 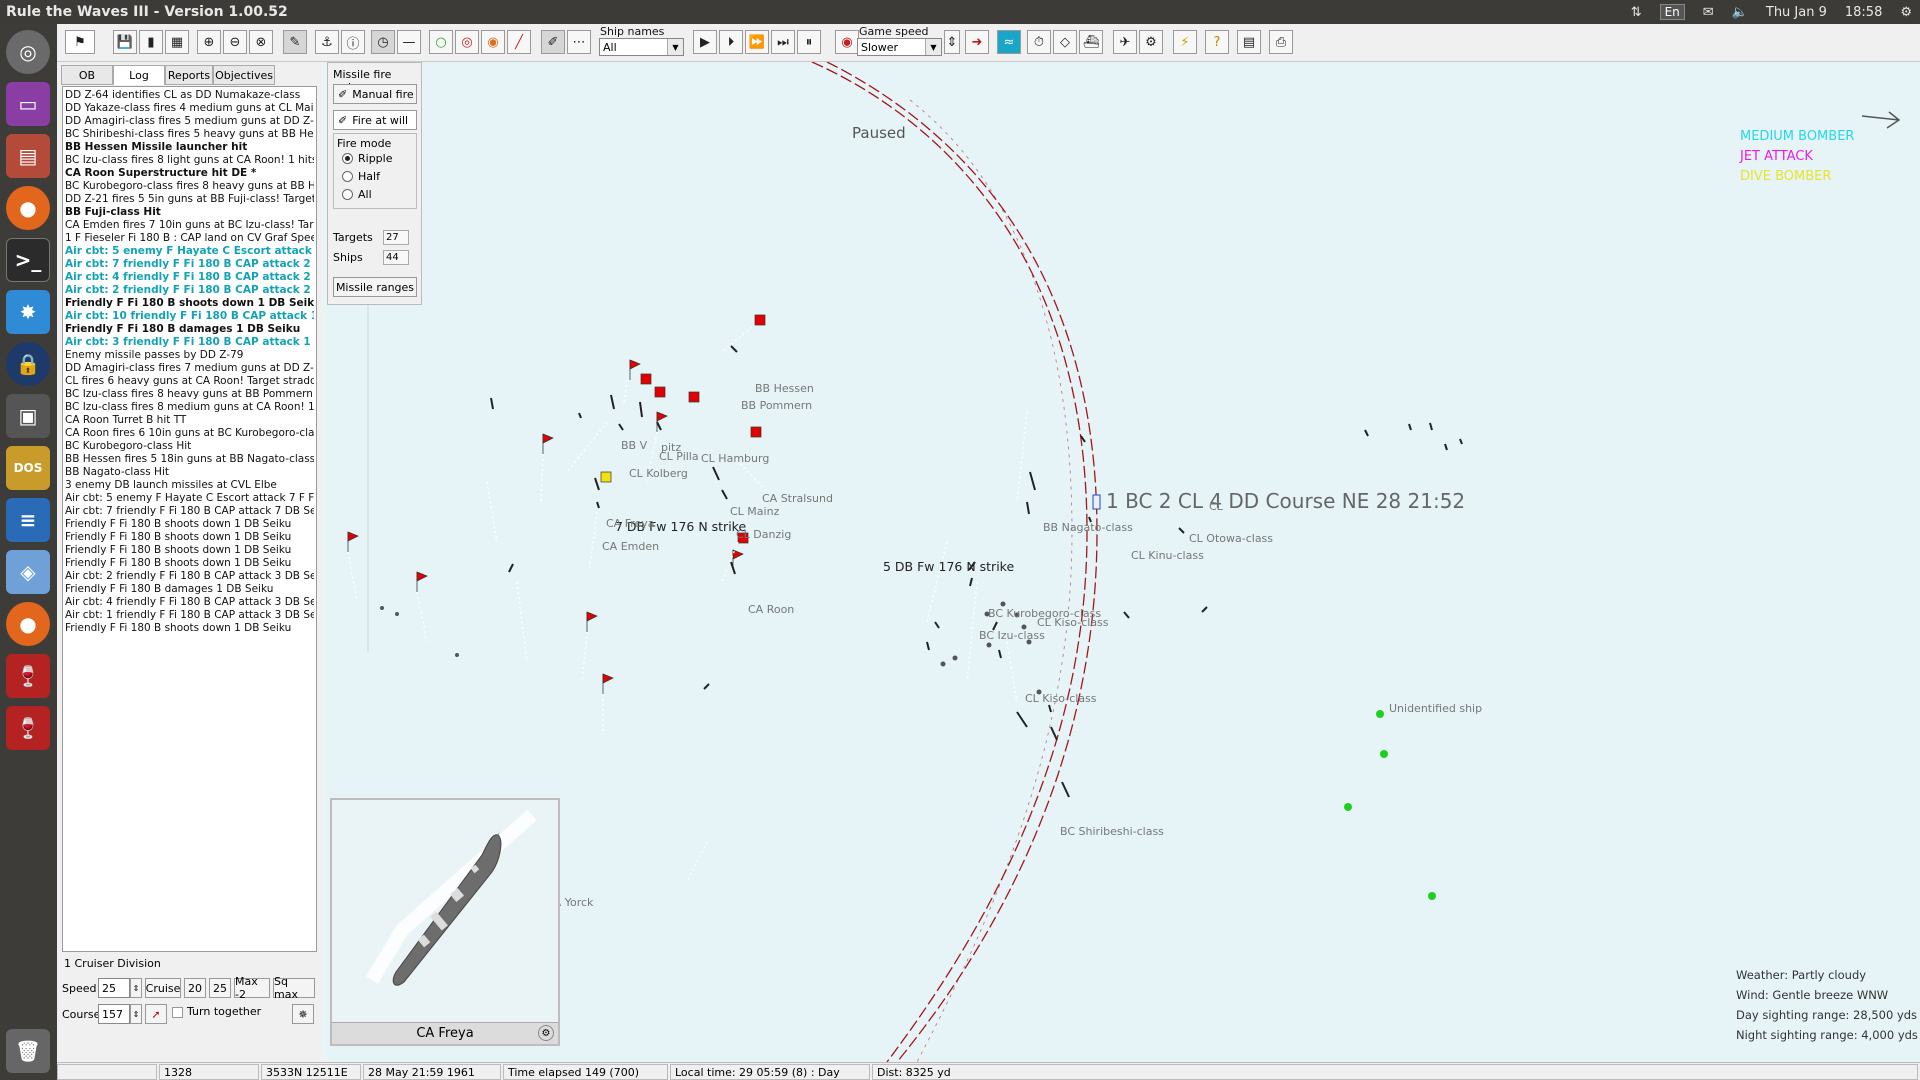 What do you see at coordinates (28, 104) in the screenshot?
I see `app-window-icon: ▭` at bounding box center [28, 104].